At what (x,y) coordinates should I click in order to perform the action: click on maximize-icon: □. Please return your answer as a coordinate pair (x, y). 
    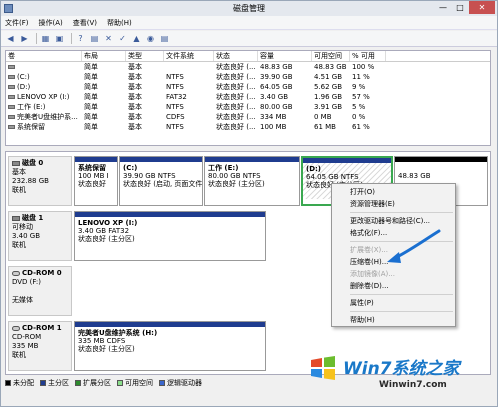
    Looking at the image, I should click on (460, 7).